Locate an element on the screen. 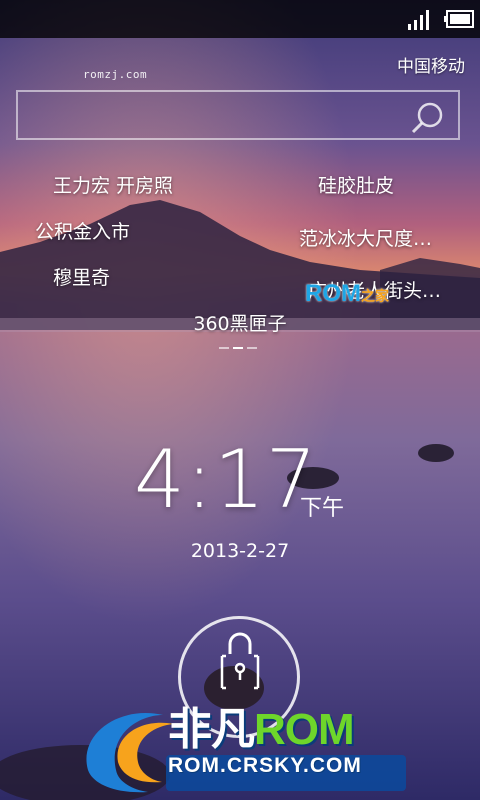 This screenshot has height=800, width=480. carrier-name: 中国移动 is located at coordinates (431, 67).